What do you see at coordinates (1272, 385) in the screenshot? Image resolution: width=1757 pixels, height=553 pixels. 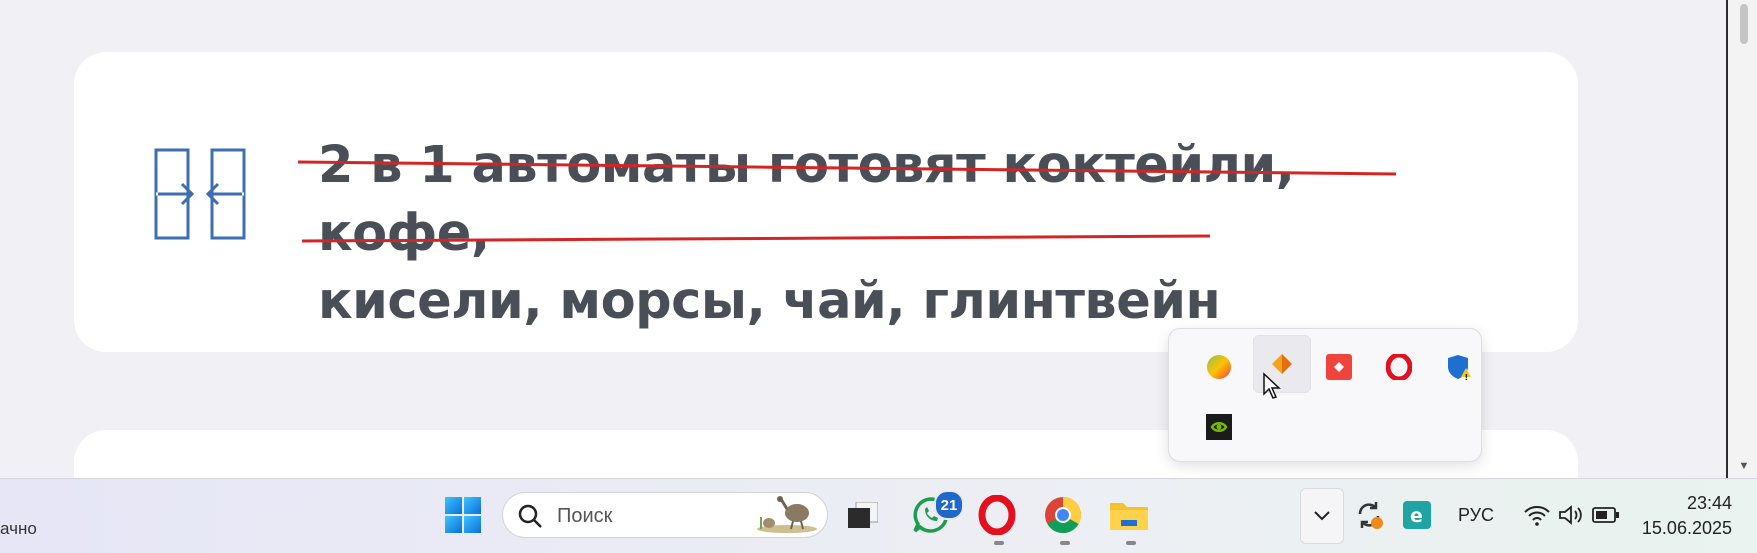 I see `mouse-cursor-icon` at bounding box center [1272, 385].